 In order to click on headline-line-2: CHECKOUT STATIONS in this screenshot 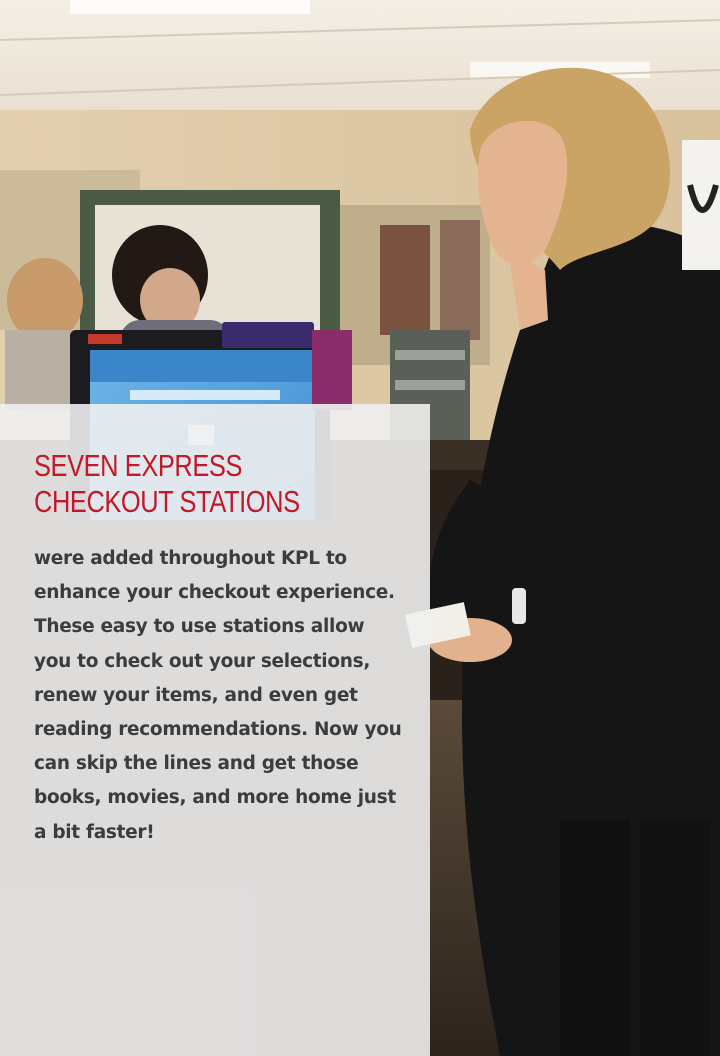, I will do `click(167, 501)`.